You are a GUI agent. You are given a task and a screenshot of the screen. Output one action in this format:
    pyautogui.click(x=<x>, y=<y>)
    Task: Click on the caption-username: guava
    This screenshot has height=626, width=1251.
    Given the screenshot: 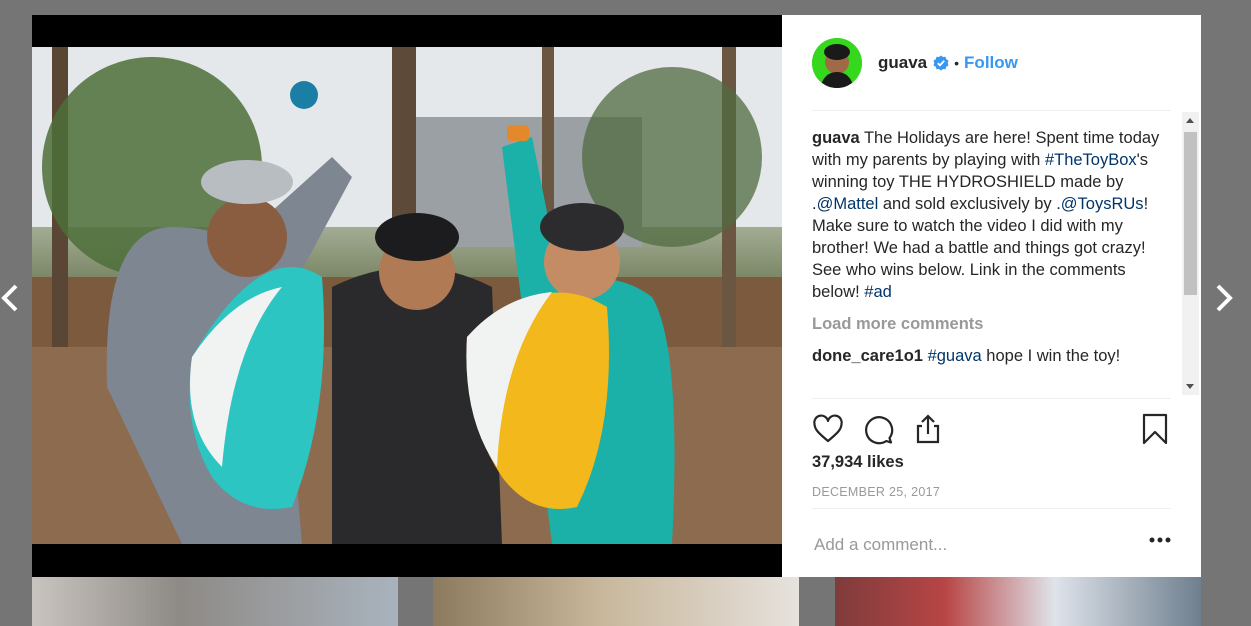 What is the action you would take?
    pyautogui.click(x=836, y=138)
    